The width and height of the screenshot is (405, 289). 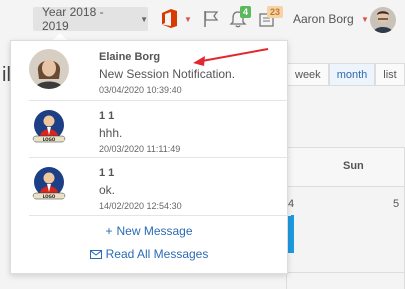 I want to click on envelope-icon, so click(x=95, y=254).